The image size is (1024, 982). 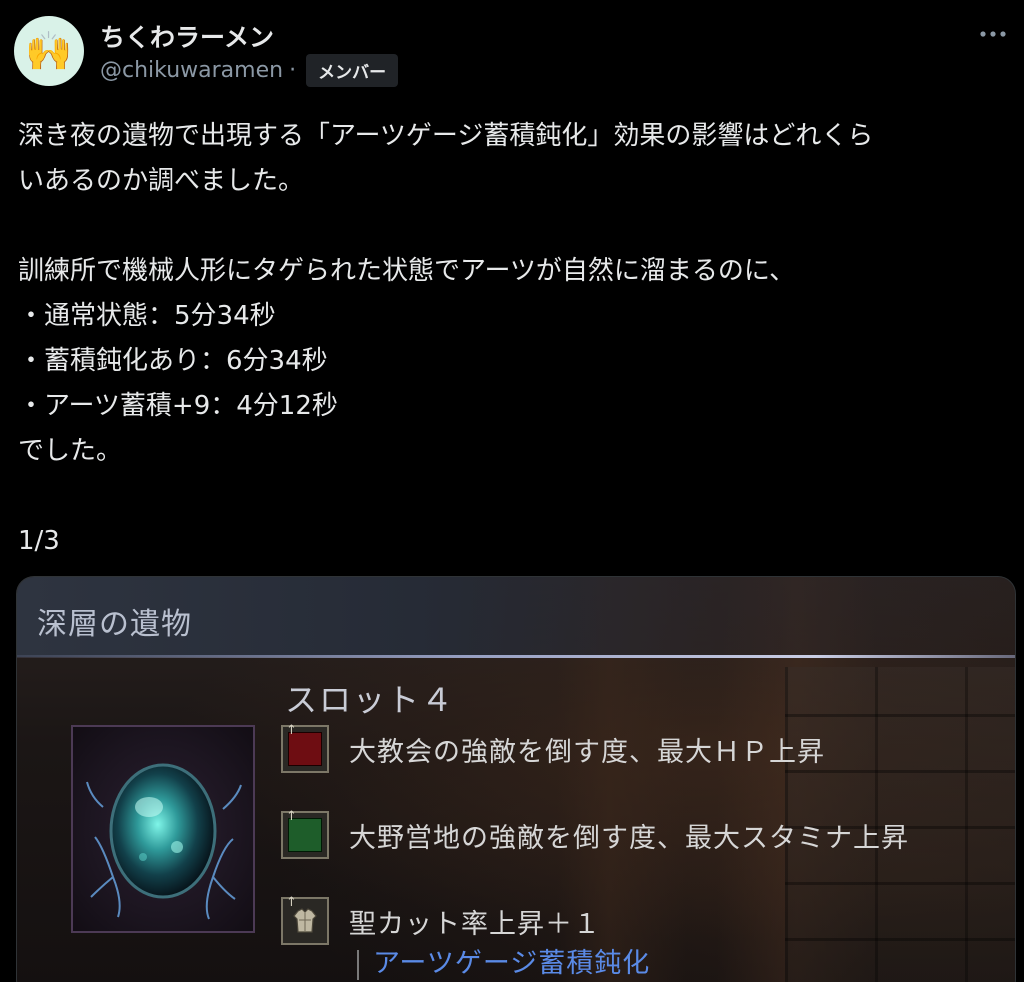 I want to click on effect-label: 聖カット率上昇＋１, so click(x=475, y=924).